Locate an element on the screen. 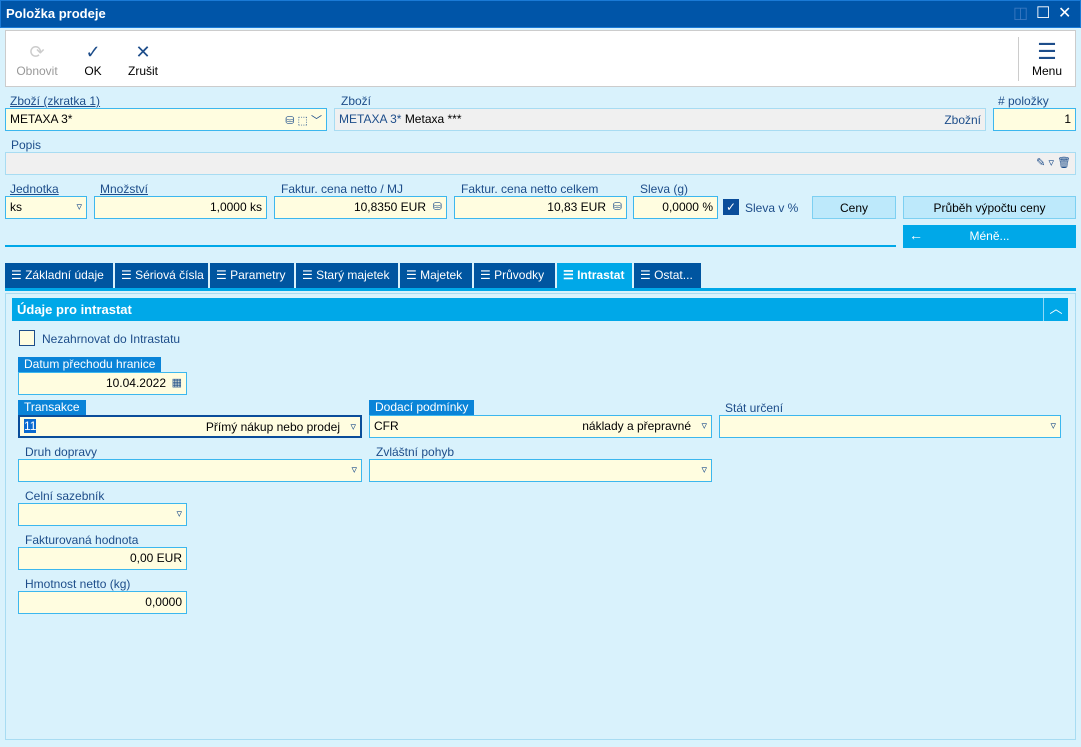 The image size is (1081, 747). tab-label: Intrastat is located at coordinates (601, 275).